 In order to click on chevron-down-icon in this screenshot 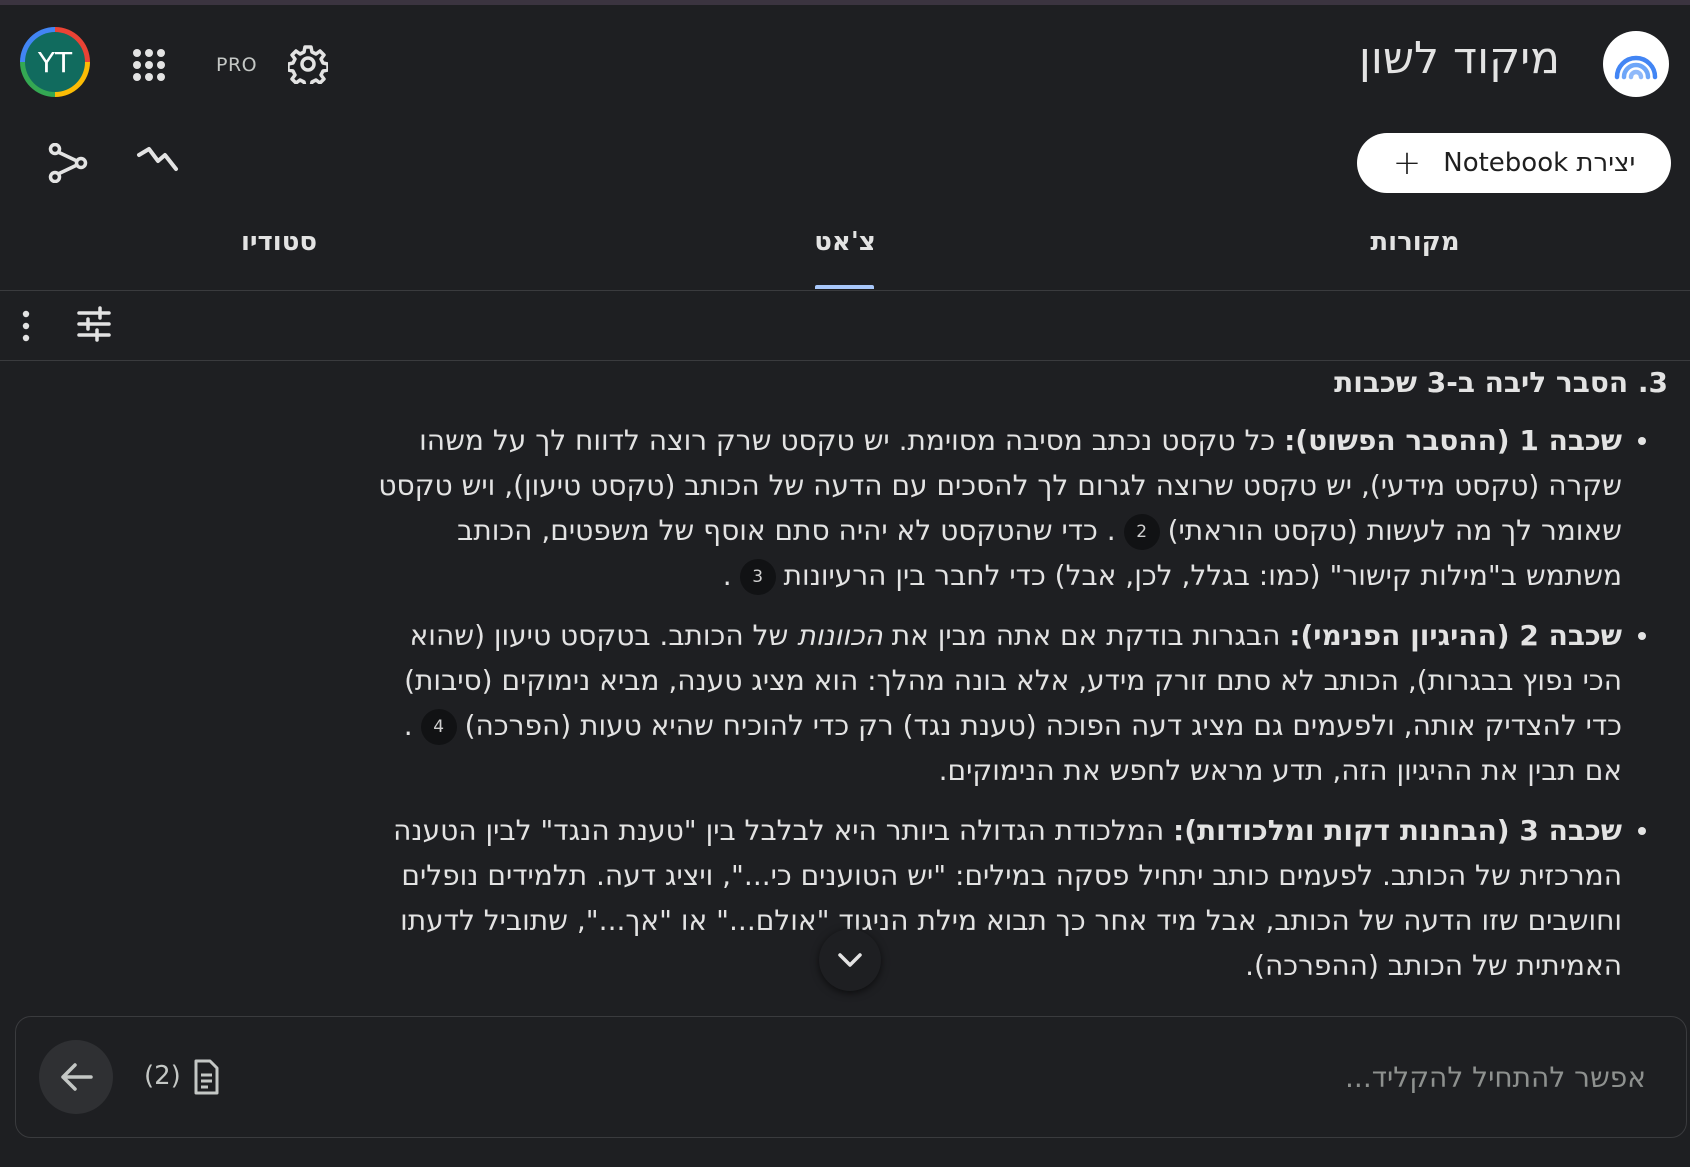, I will do `click(850, 960)`.